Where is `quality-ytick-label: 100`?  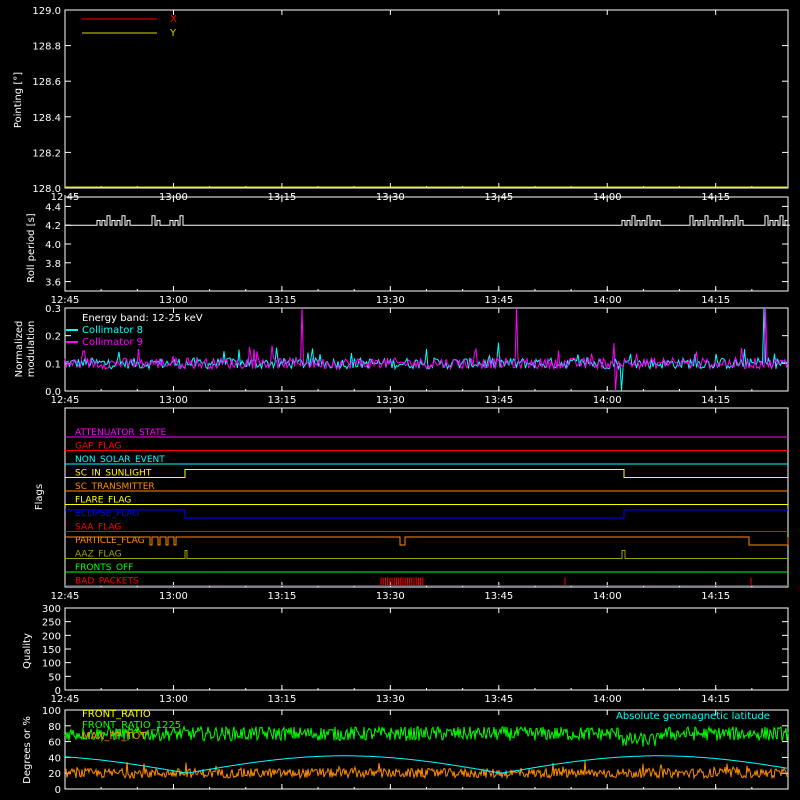
quality-ytick-label: 100 is located at coordinates (51, 664).